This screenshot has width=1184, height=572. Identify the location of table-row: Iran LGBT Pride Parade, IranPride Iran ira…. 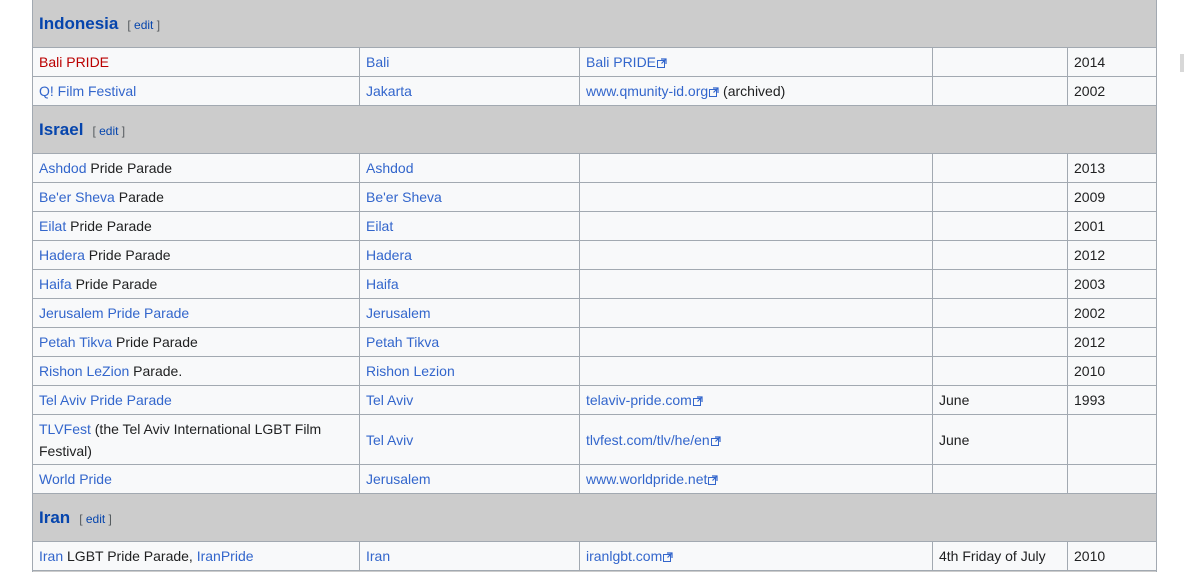
(594, 556).